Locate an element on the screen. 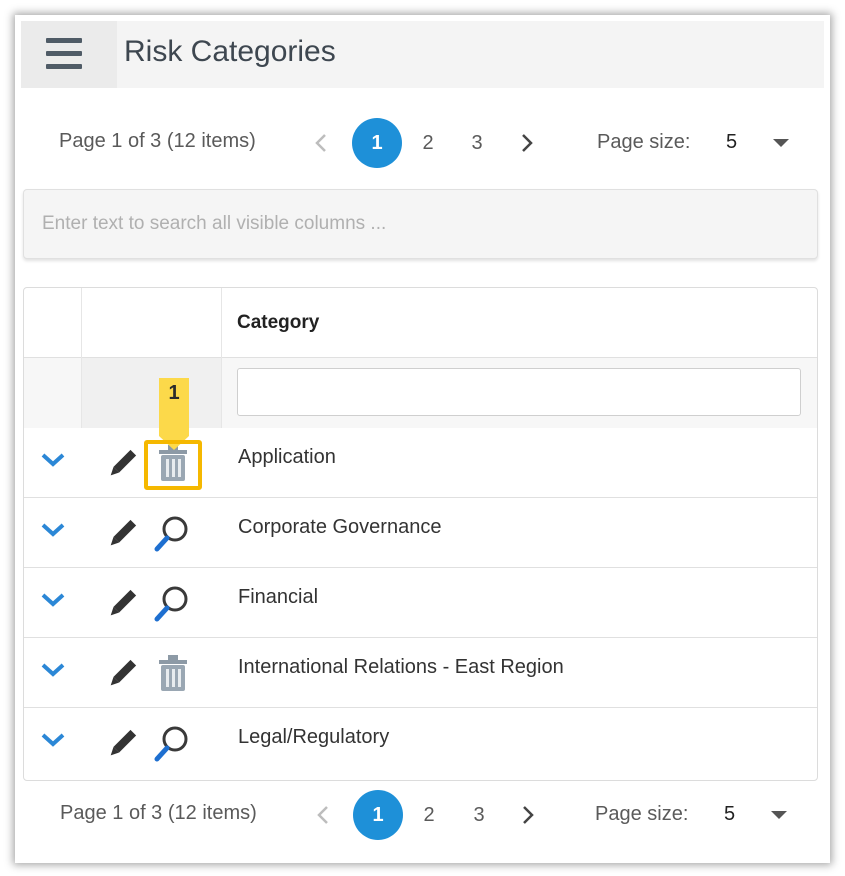 This screenshot has height=876, width=845. callout-number: 1 is located at coordinates (174, 393).